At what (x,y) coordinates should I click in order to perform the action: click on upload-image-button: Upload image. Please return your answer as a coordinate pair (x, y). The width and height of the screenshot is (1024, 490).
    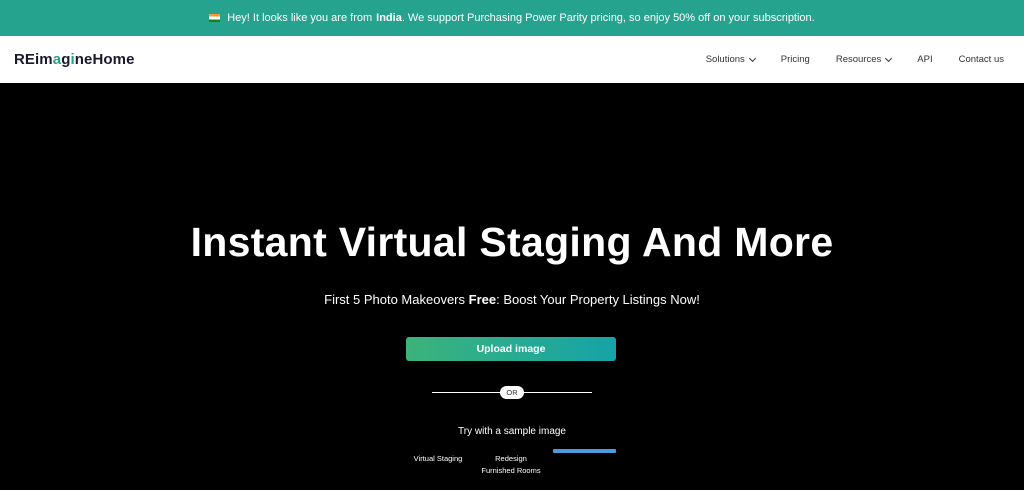
    Looking at the image, I should click on (511, 349).